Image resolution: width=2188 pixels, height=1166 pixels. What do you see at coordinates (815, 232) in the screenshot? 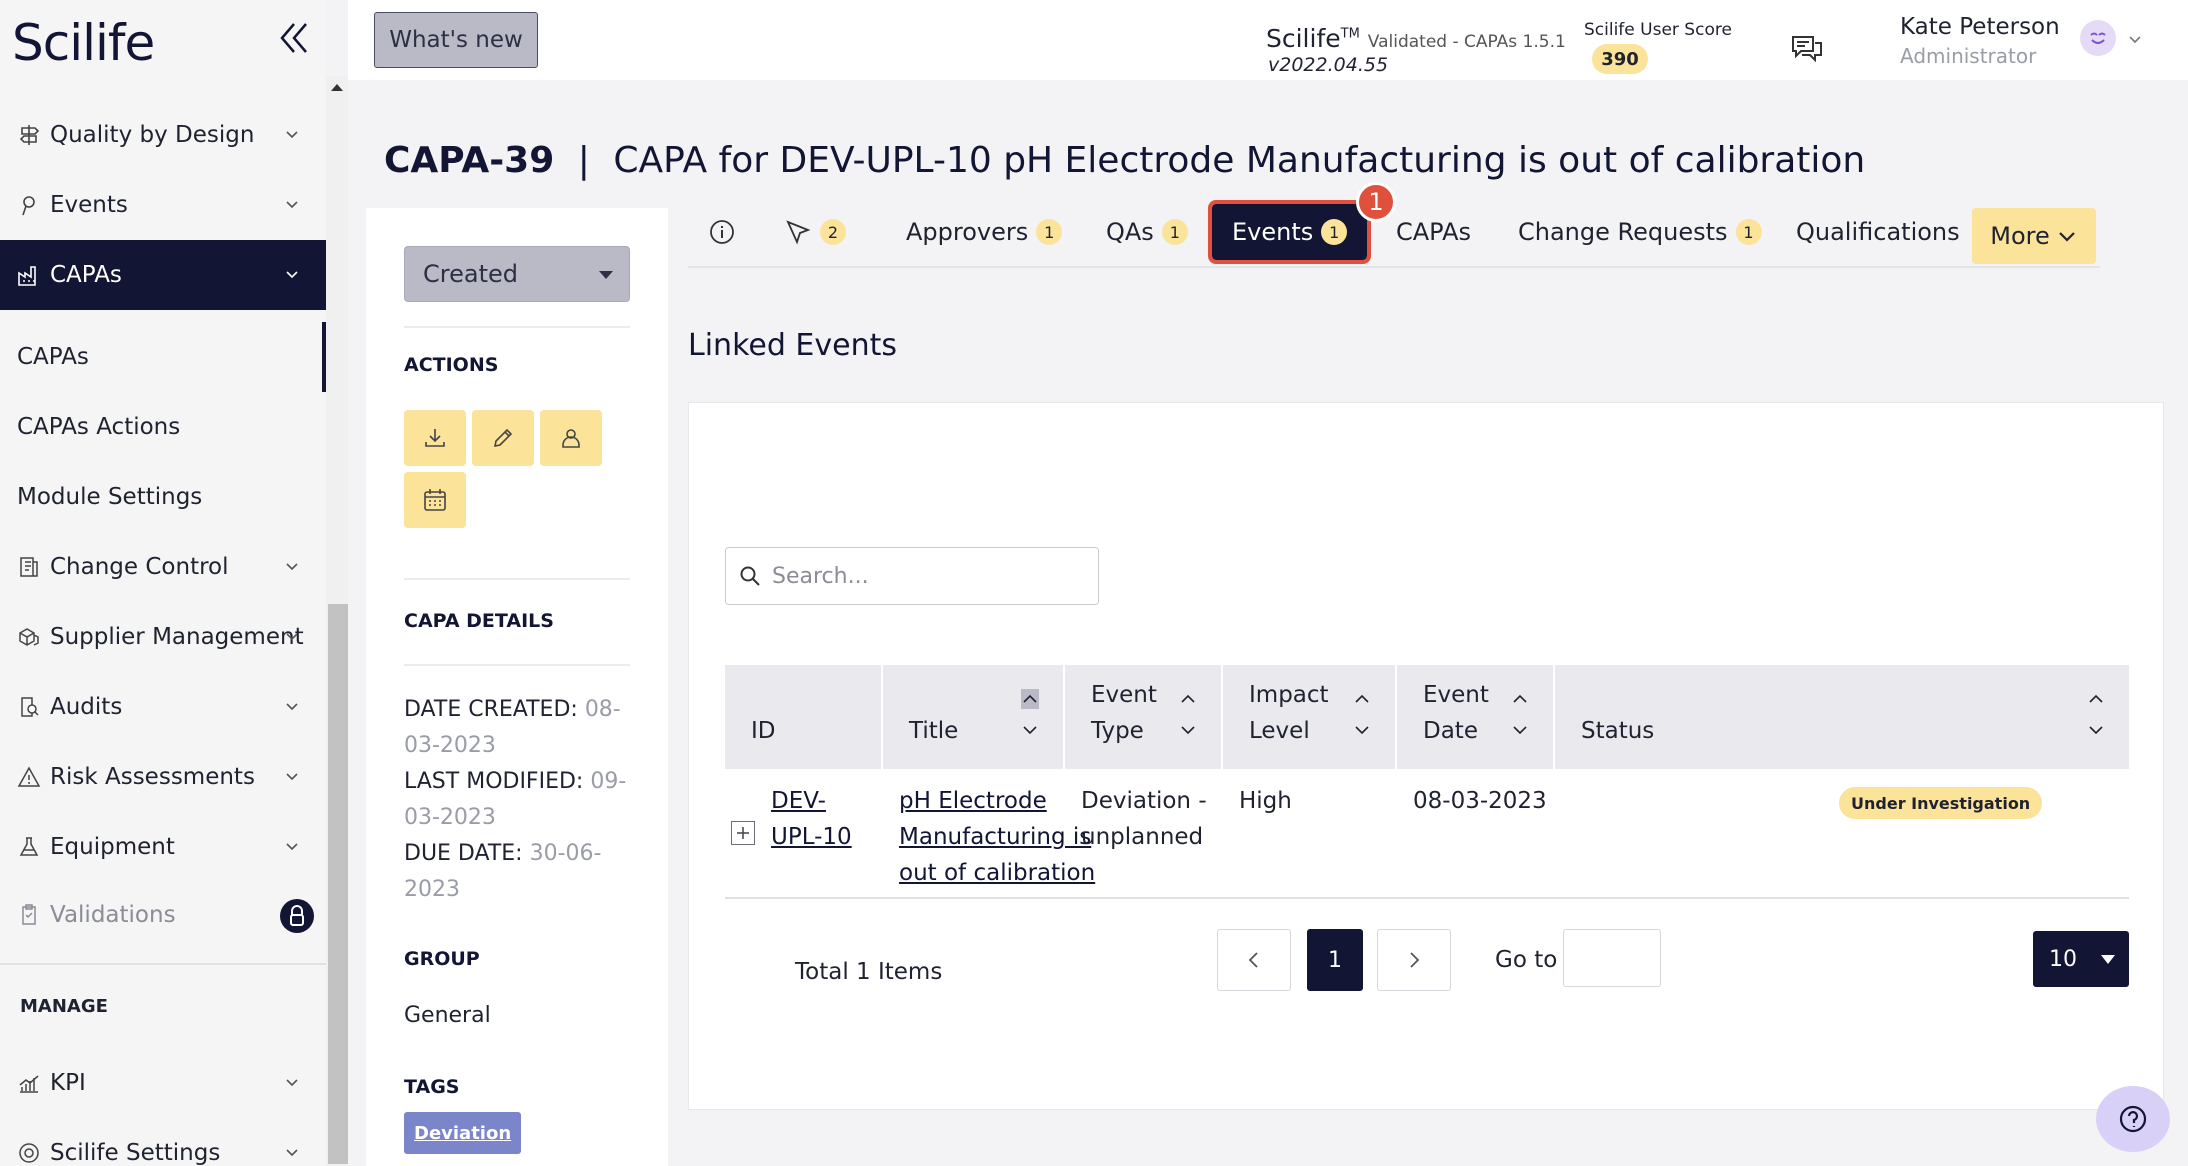
I see `tab-workflow: 2` at bounding box center [815, 232].